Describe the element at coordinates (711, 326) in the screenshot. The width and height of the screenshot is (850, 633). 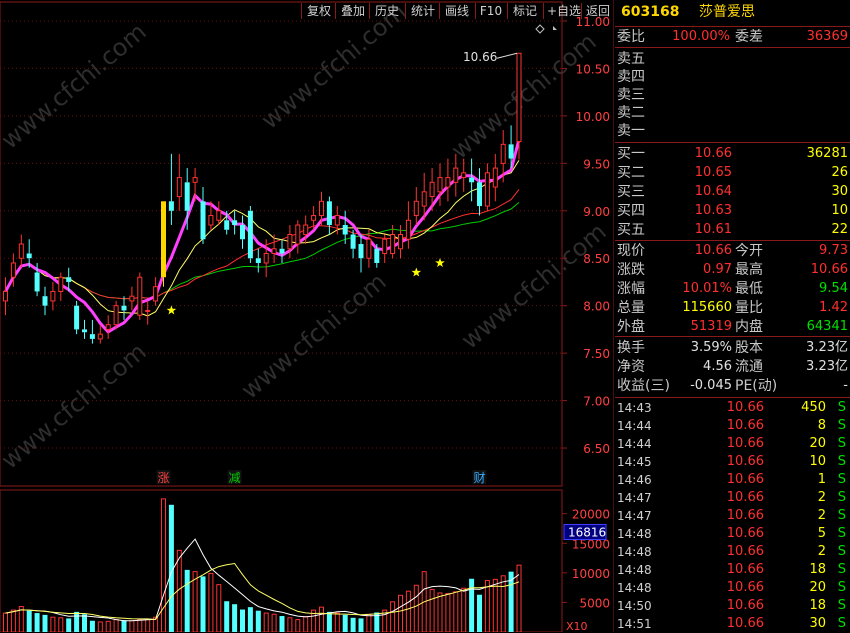
I see `quote-value: 51319` at that location.